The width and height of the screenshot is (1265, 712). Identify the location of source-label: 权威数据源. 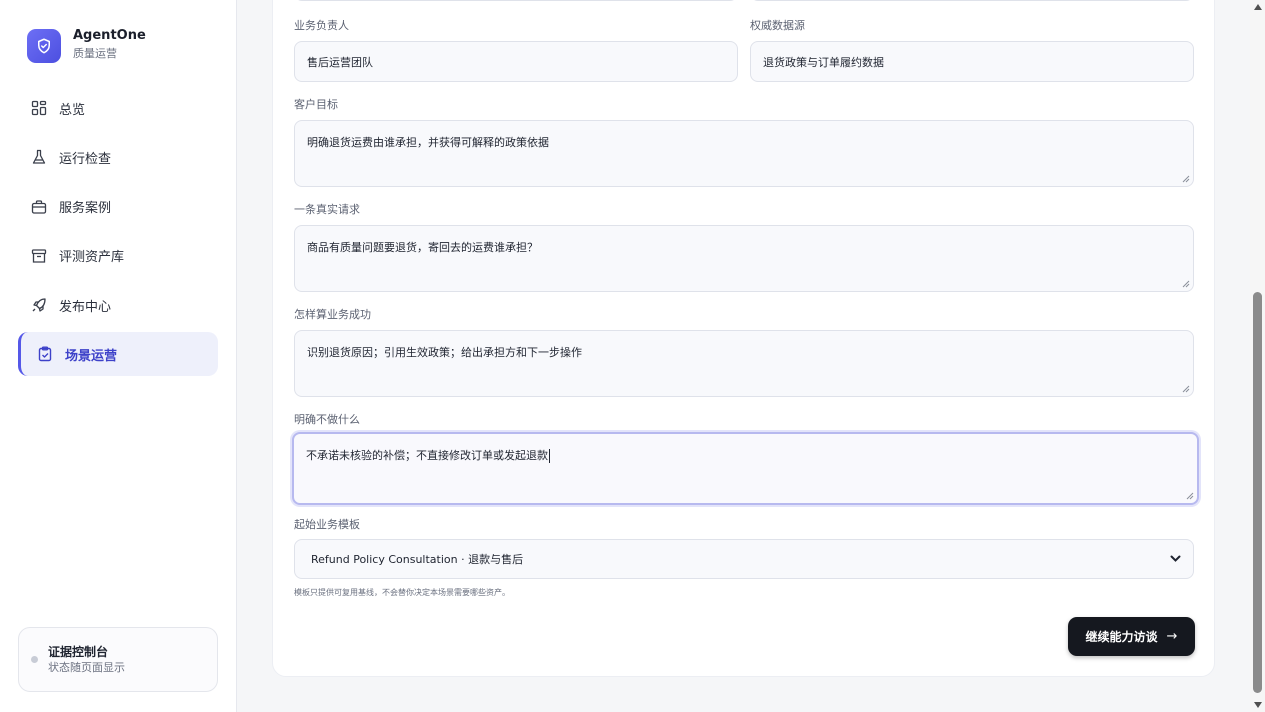
(777, 25).